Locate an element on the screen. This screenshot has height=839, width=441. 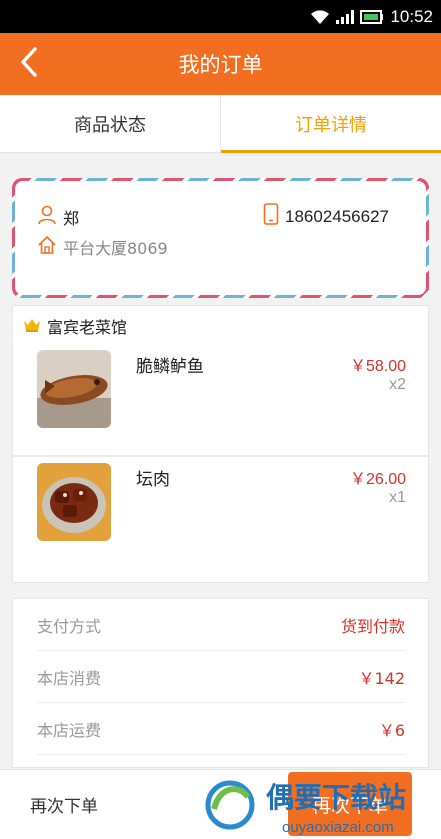
item-quantity: x2 is located at coordinates (397, 384).